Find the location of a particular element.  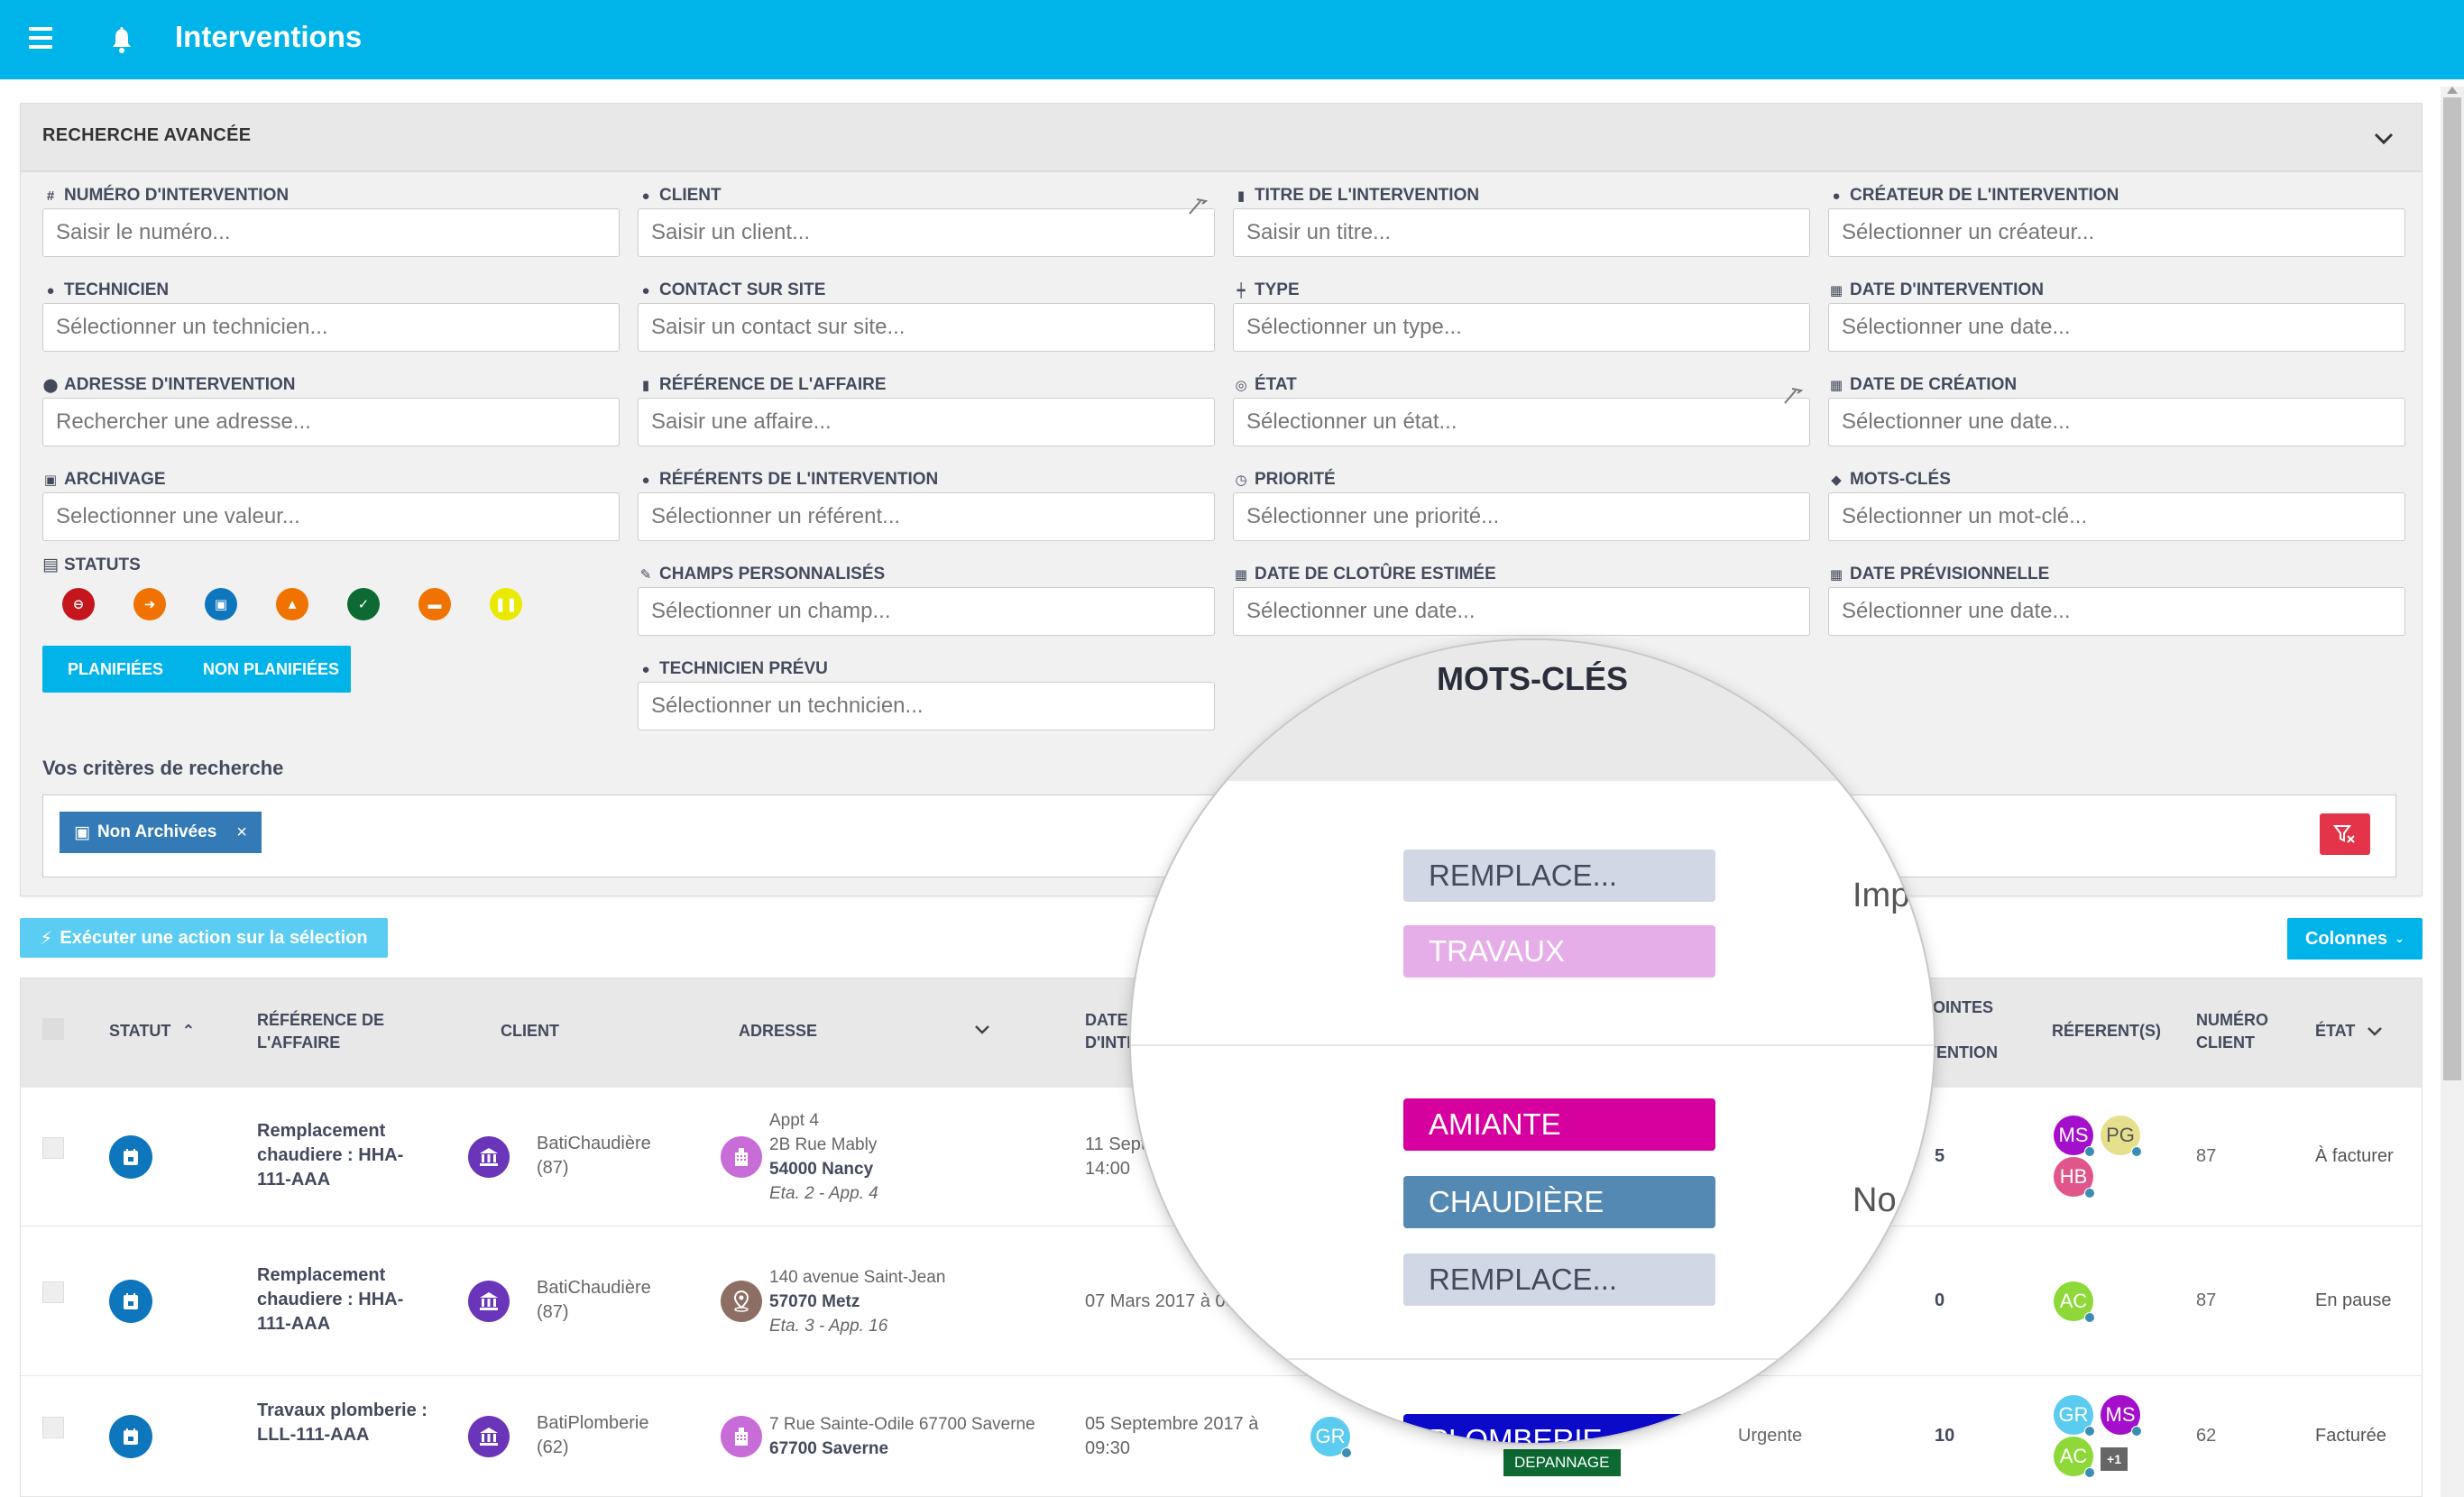

scroll-up-arrow is located at coordinates (2453, 90).